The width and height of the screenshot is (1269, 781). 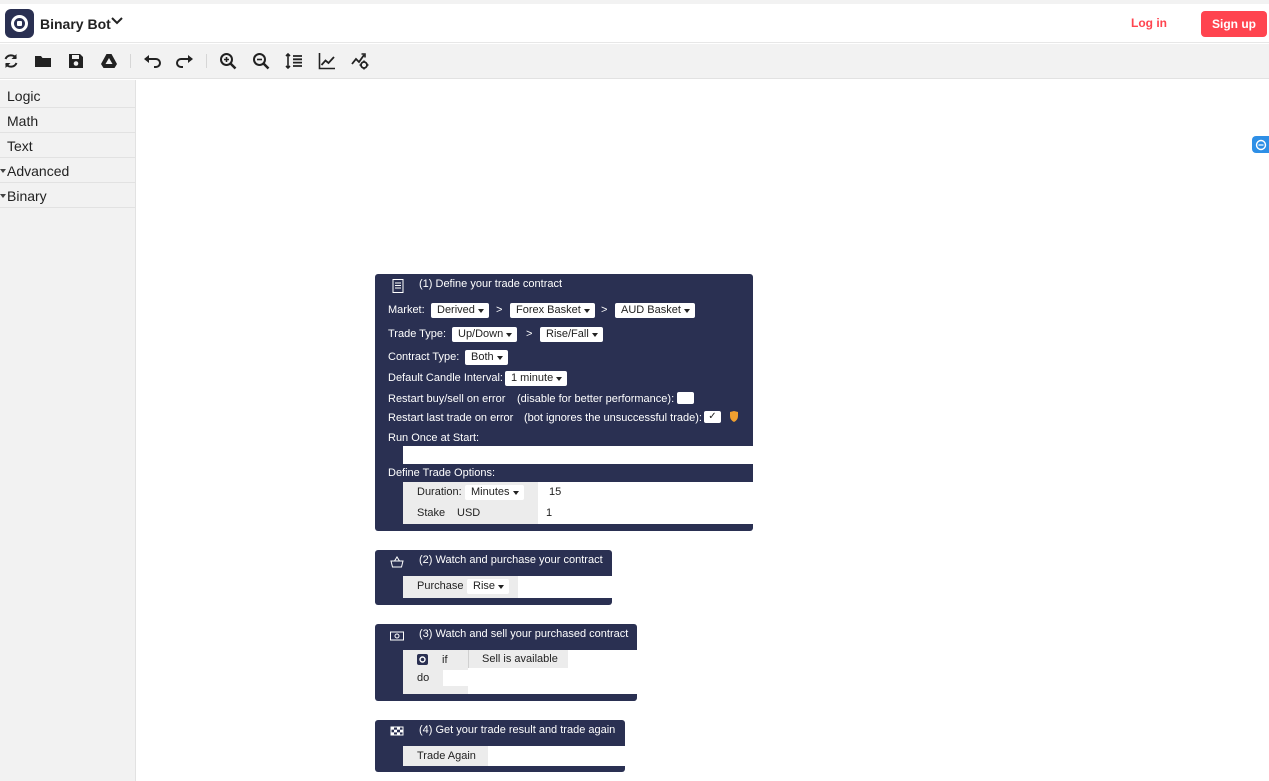 I want to click on market-dropdown: Derived, so click(x=460, y=310).